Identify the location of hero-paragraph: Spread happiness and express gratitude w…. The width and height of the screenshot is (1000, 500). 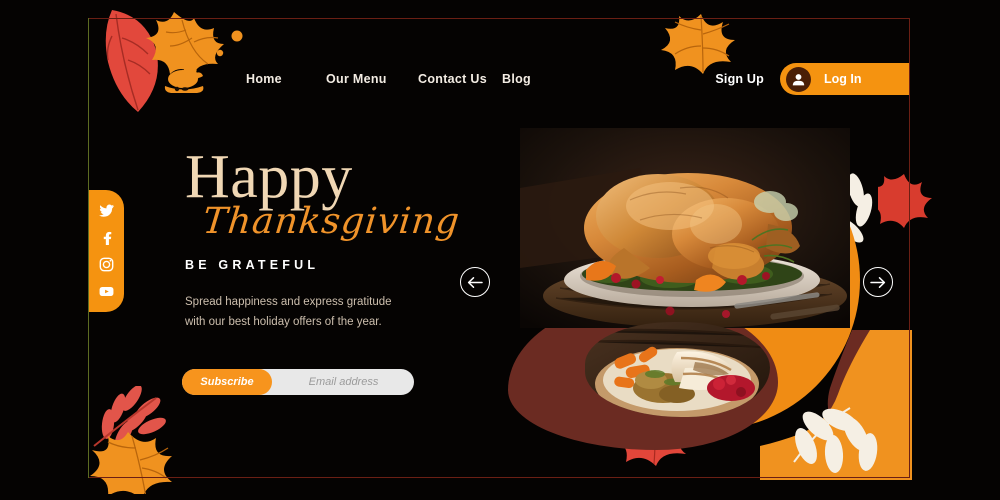
(288, 312).